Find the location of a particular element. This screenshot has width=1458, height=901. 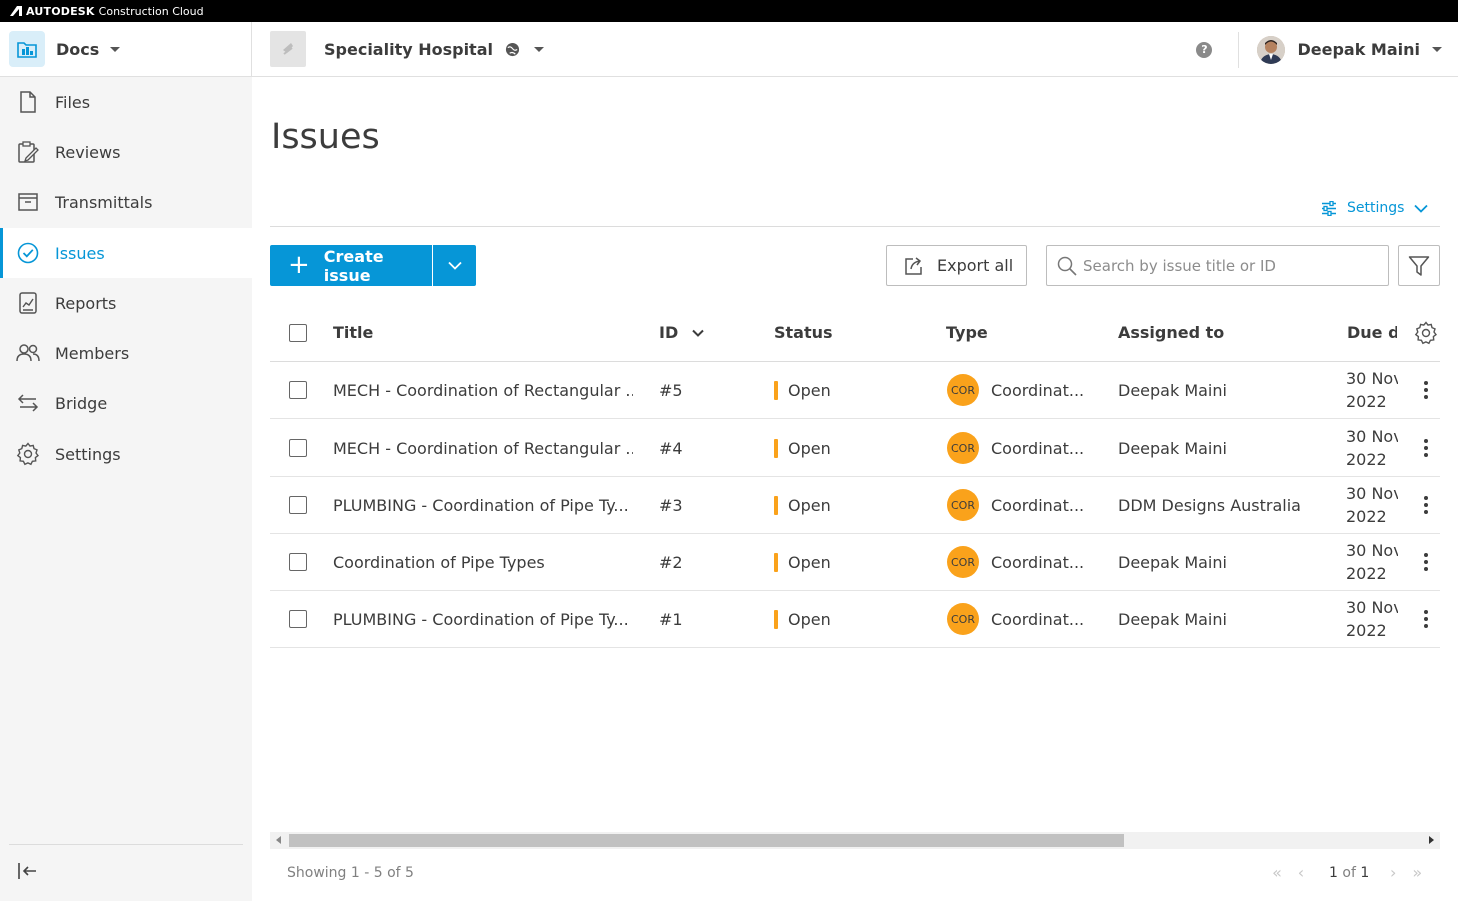

review-clipboard-icon is located at coordinates (28, 152).